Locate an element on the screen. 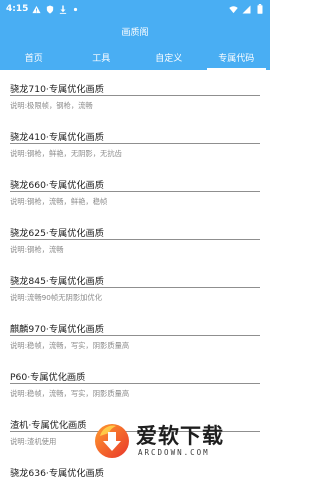  tab-custom: 自定义 is located at coordinates (169, 57).